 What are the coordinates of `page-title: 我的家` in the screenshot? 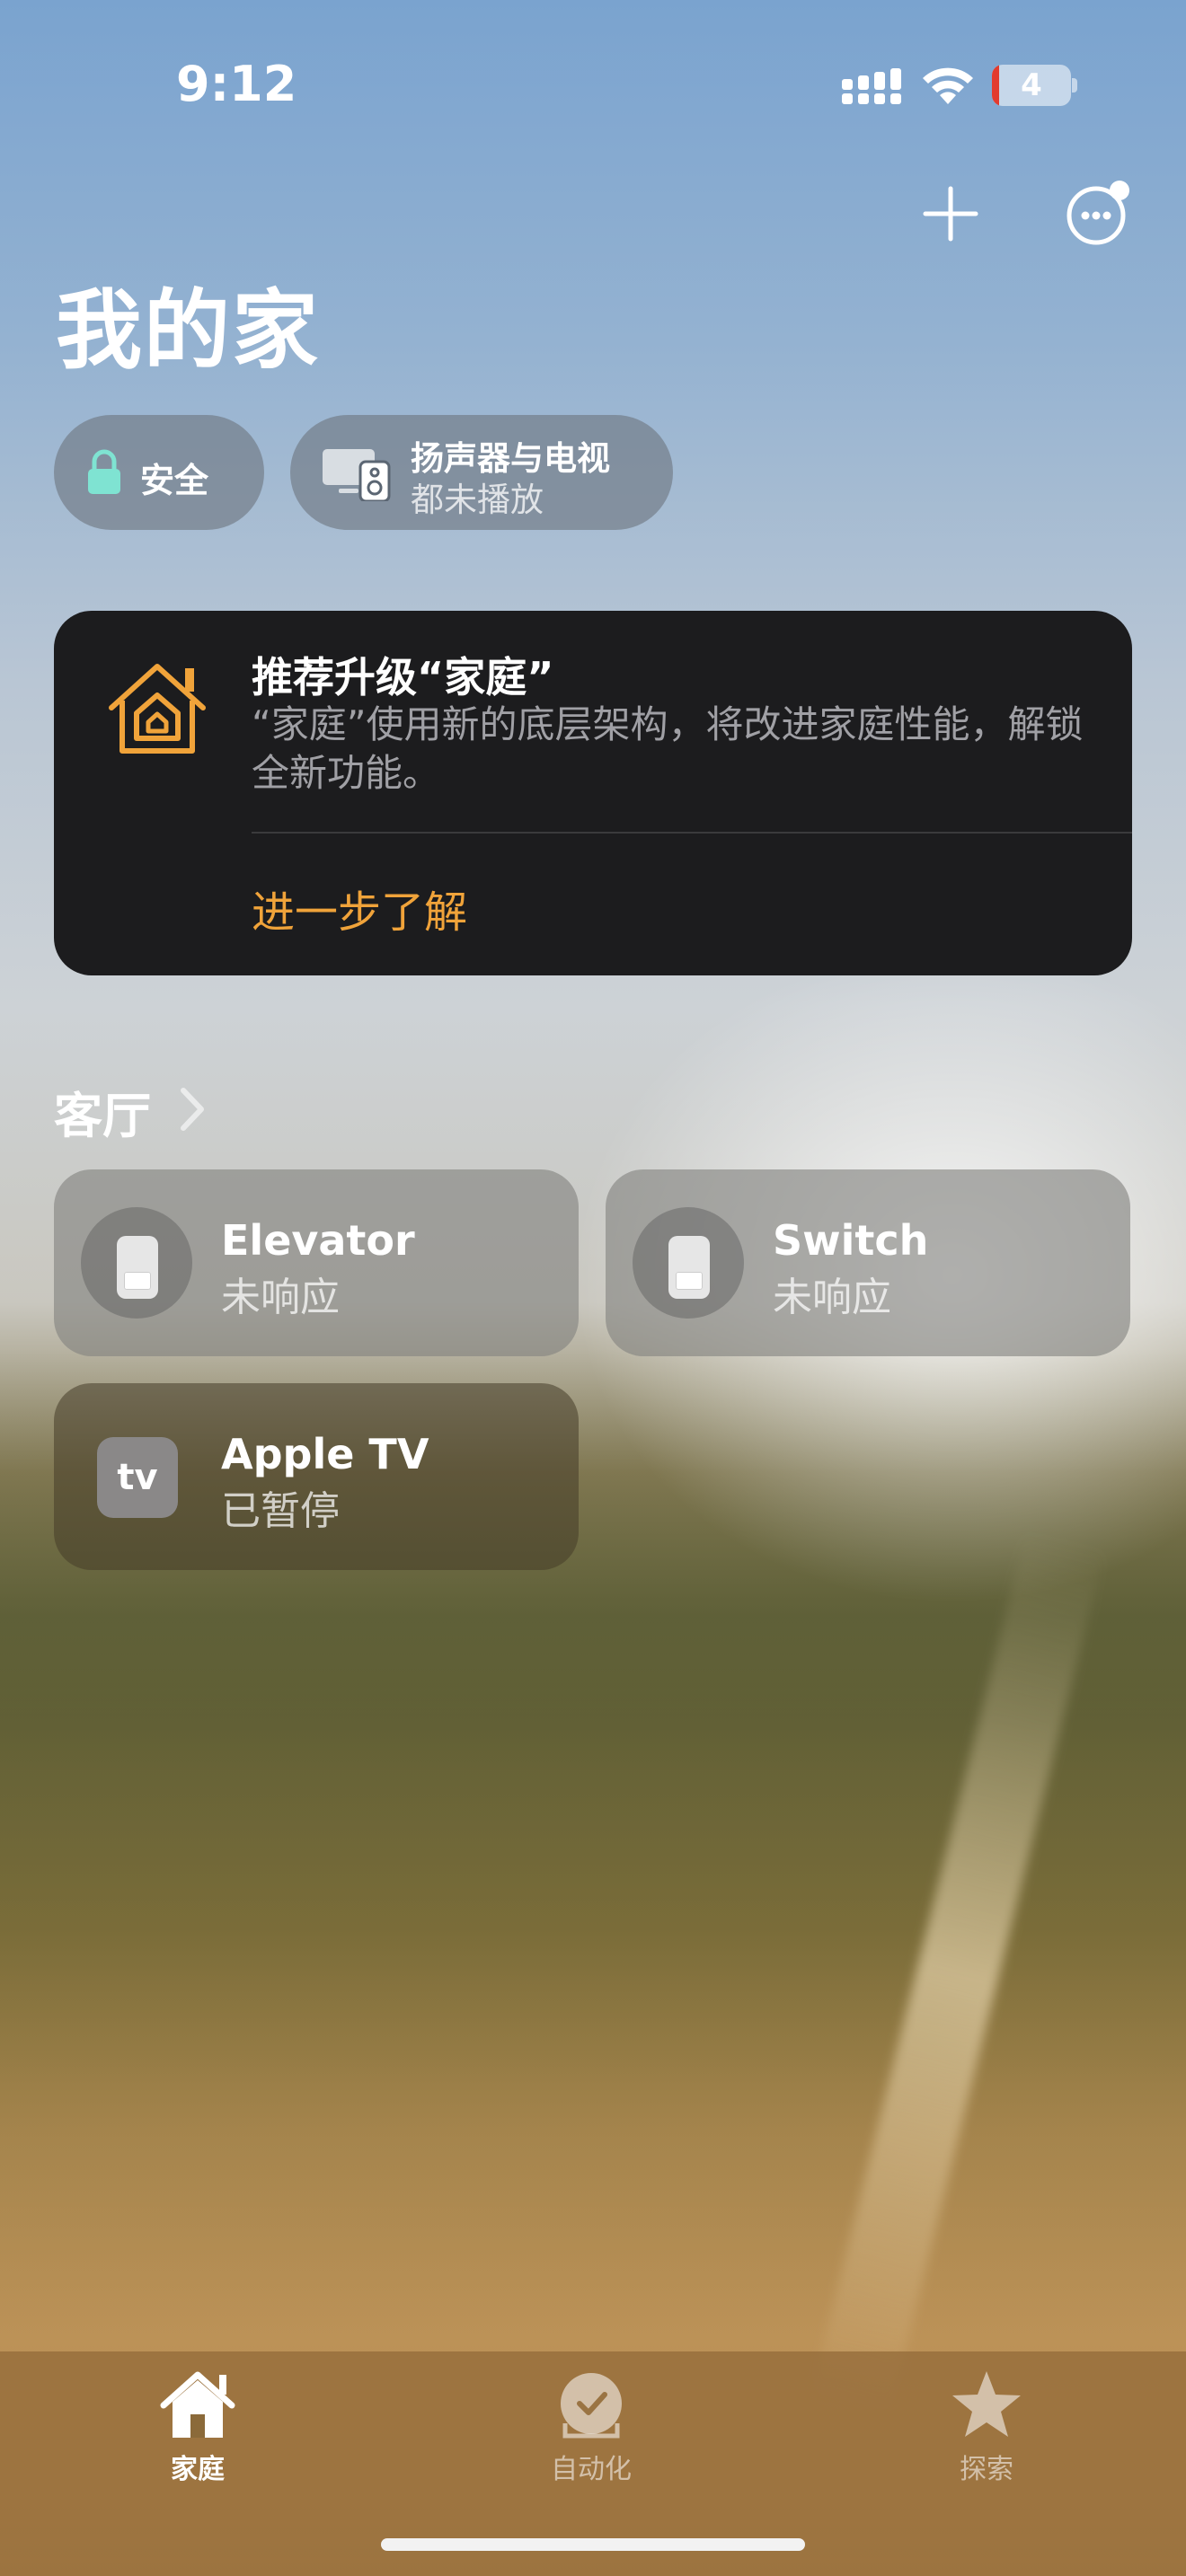 It's located at (188, 330).